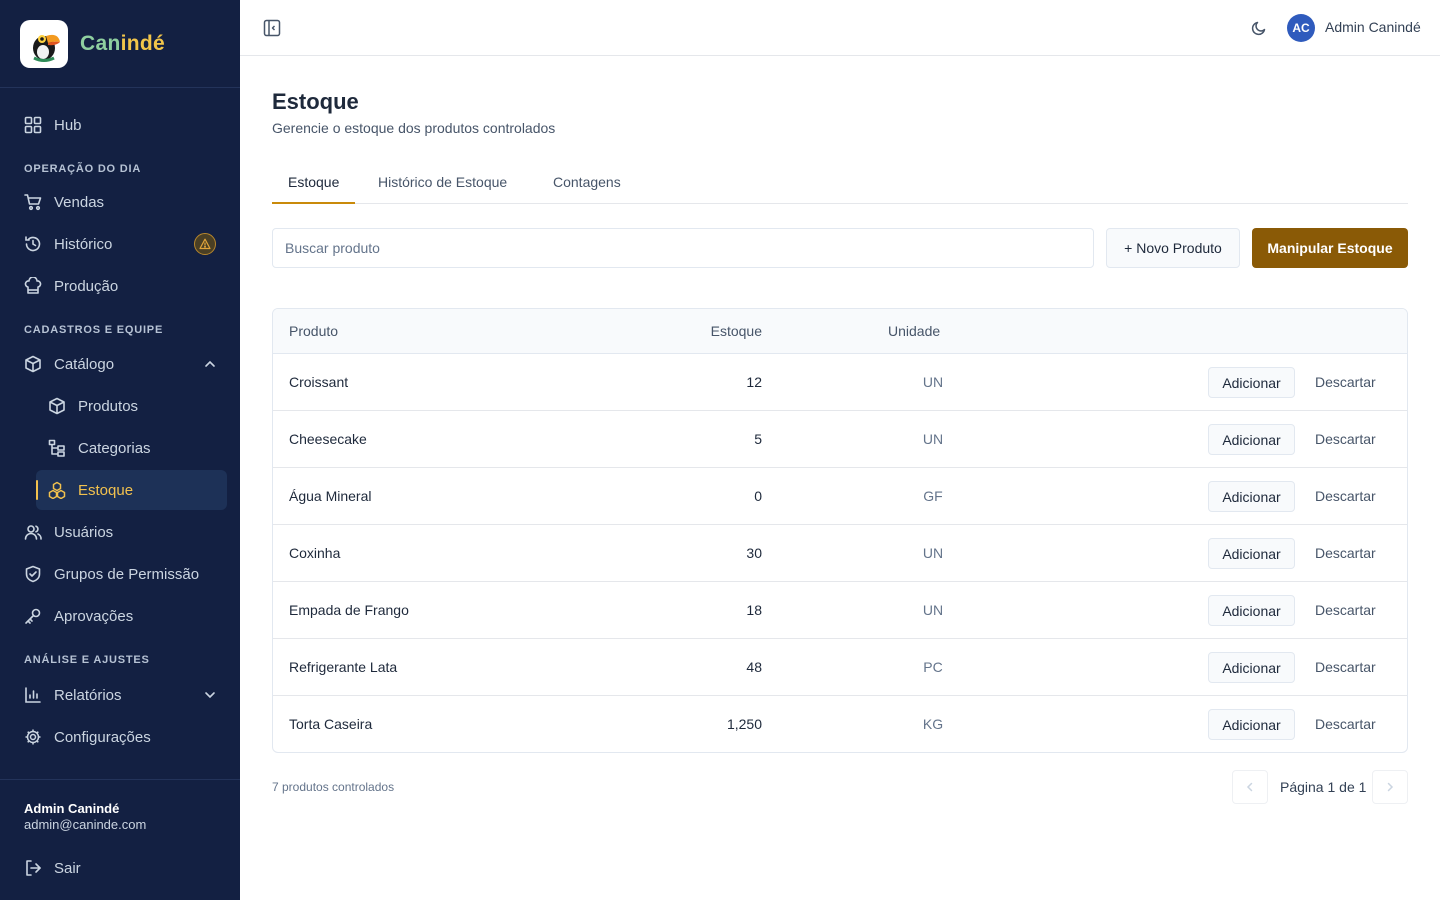  Describe the element at coordinates (315, 101) in the screenshot. I see `page-title: Estoque` at that location.